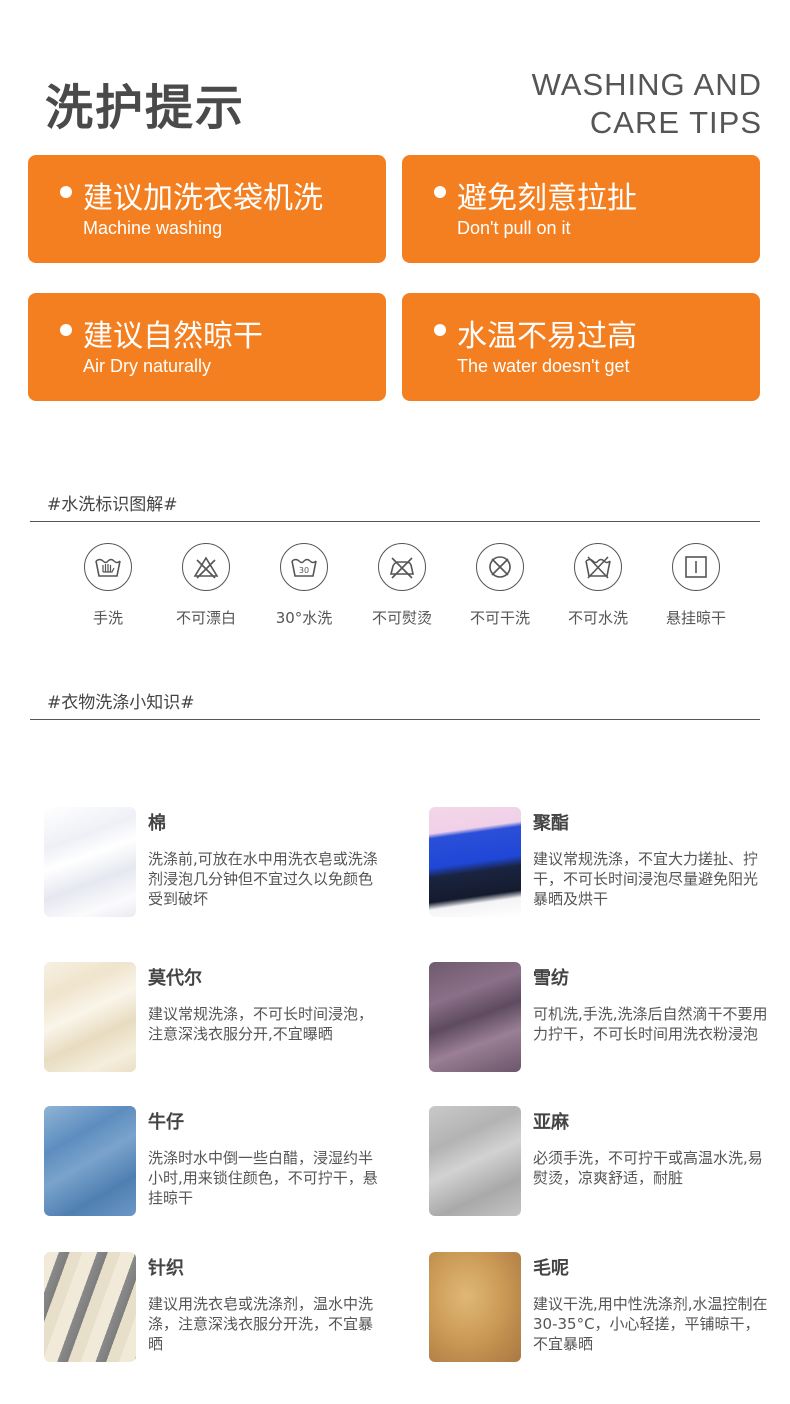 The width and height of the screenshot is (790, 1404). I want to click on knowledge-section-title: #衣物洗涤小知识#, so click(121, 703).